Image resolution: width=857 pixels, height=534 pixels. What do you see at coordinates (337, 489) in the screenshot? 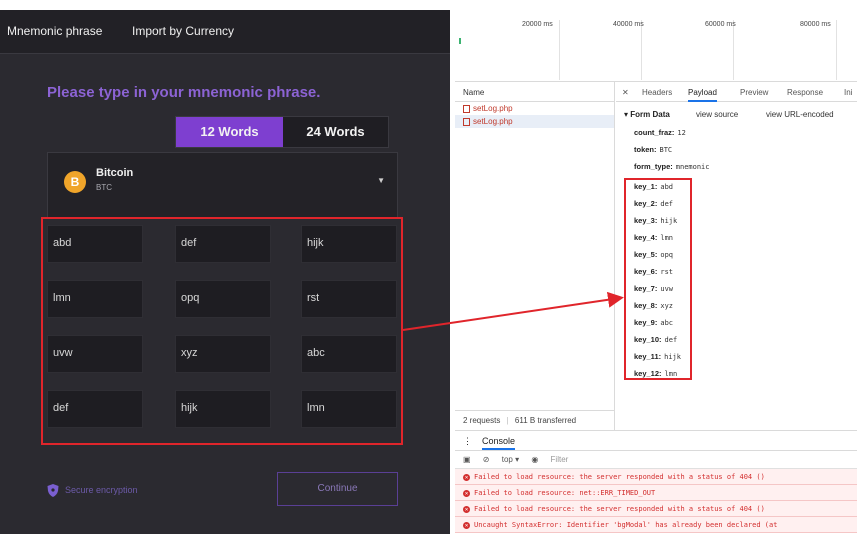
I see `continue-button: Continue` at bounding box center [337, 489].